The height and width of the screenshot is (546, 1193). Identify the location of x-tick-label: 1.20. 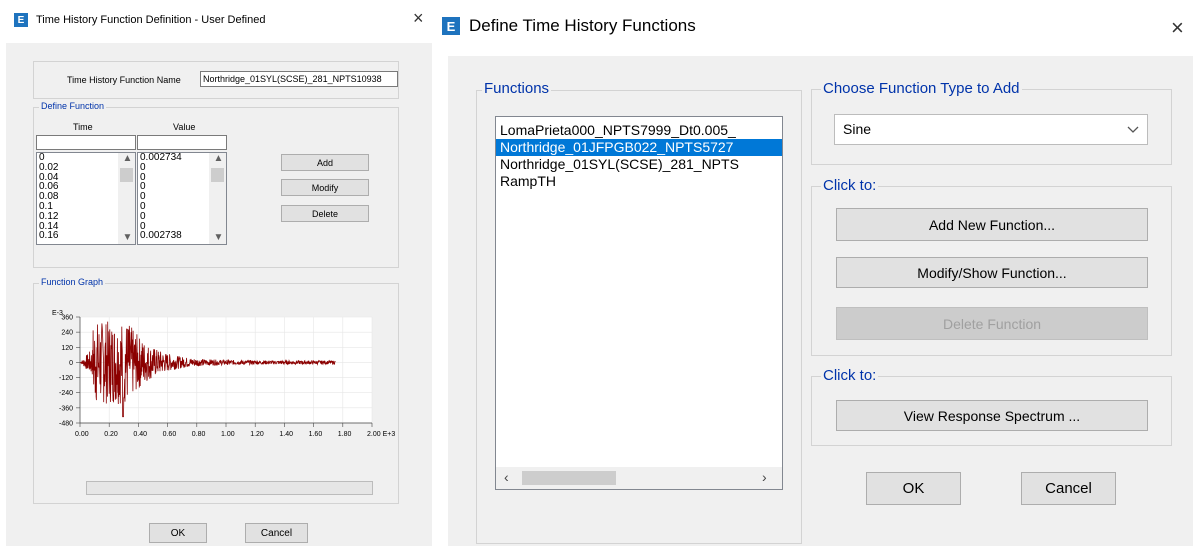
(257, 434).